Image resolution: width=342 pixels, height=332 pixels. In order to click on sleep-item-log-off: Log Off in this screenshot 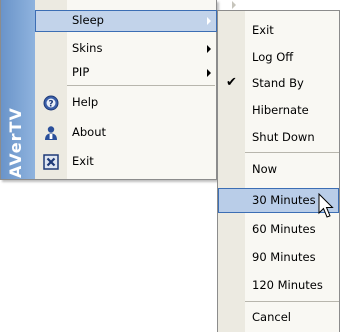, I will do `click(278, 57)`.